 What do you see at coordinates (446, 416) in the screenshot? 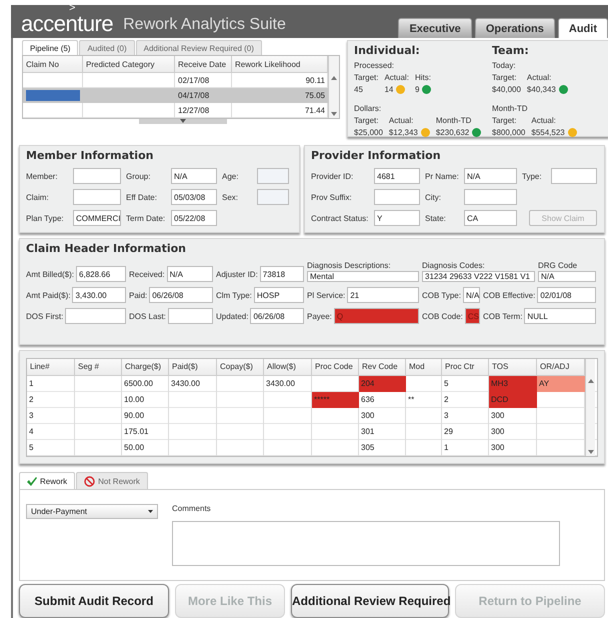
I see `table-cell-text: 3` at bounding box center [446, 416].